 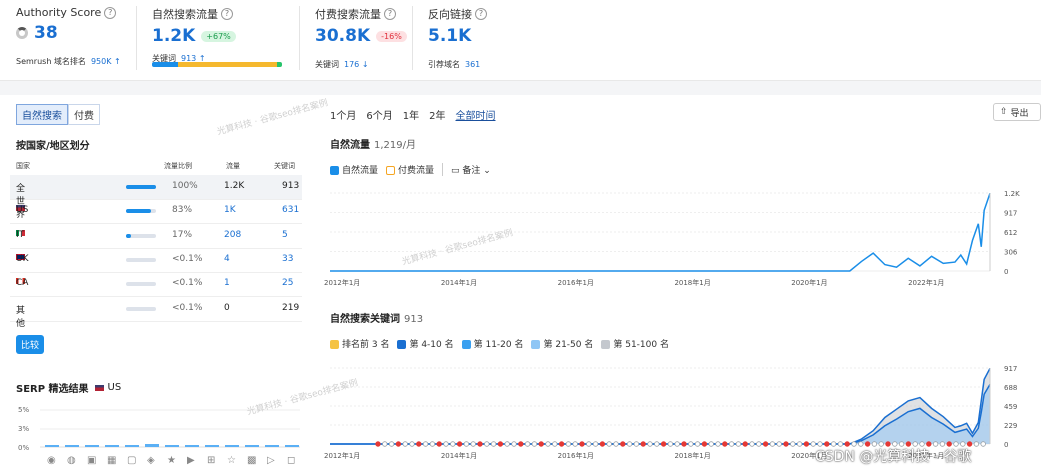 I want to click on serp-feature-icon: ▣, so click(x=91, y=460).